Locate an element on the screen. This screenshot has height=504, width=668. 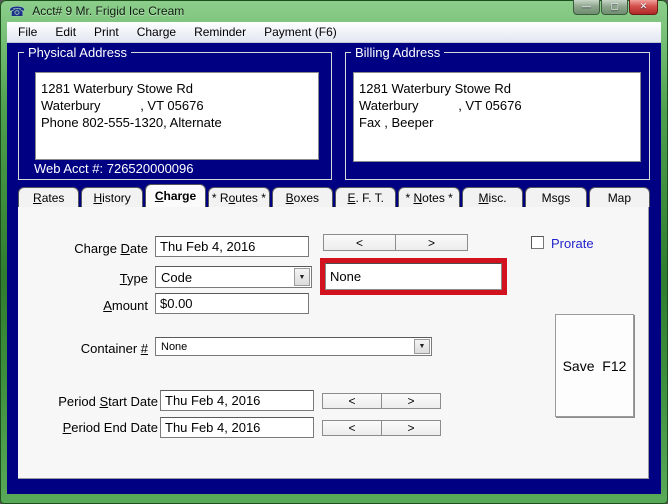
menu-file: File is located at coordinates (27, 32).